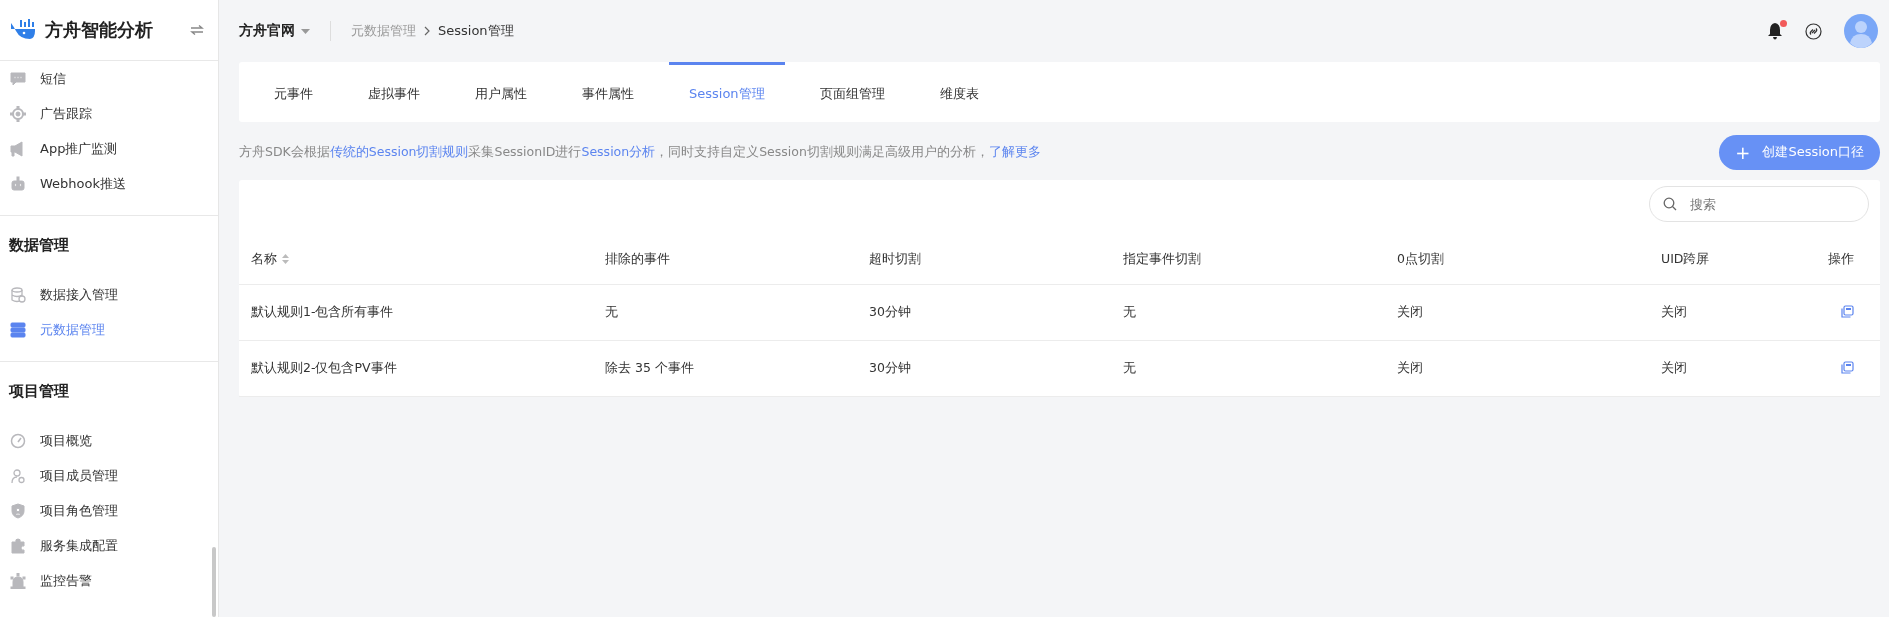 The width and height of the screenshot is (1889, 617). Describe the element at coordinates (1670, 204) in the screenshot. I see `search-icon` at that location.